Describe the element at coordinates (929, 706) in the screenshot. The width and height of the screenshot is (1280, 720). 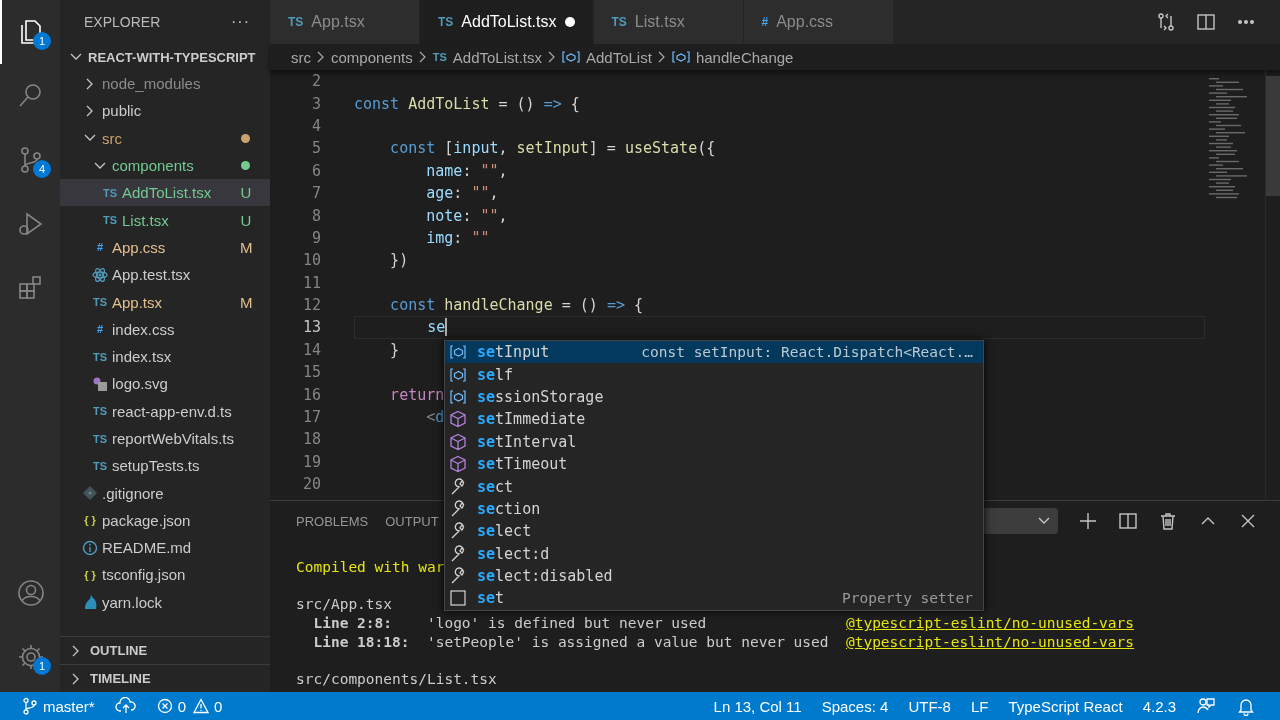
I see `status-item: UTF-8` at that location.